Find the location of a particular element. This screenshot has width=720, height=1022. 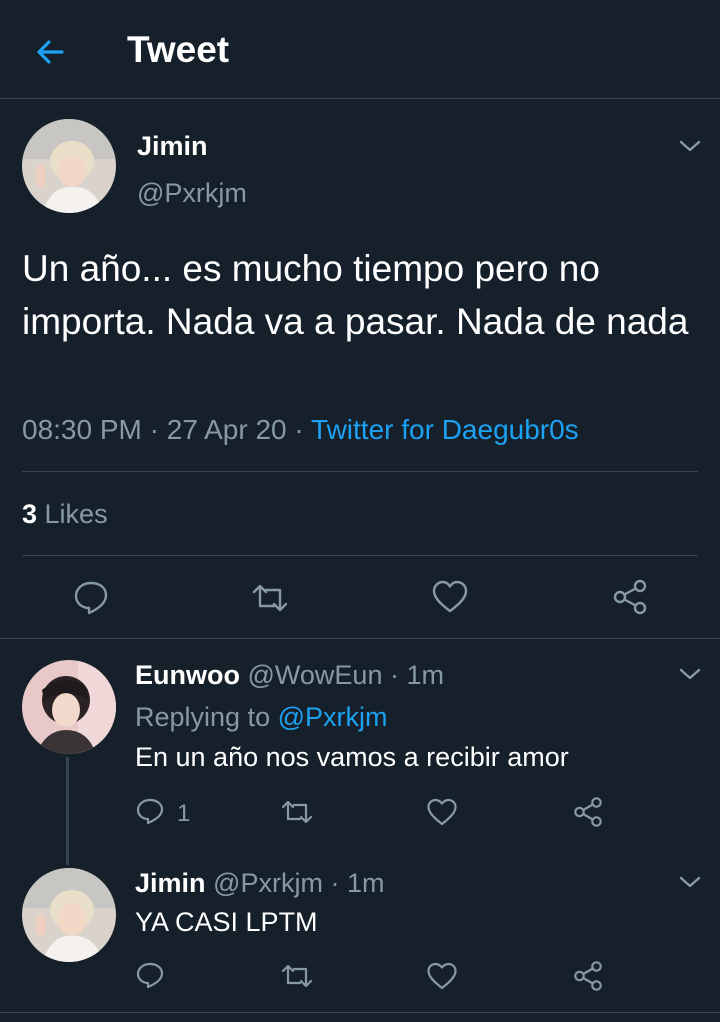

reply-author-name: Jimin is located at coordinates (170, 883).